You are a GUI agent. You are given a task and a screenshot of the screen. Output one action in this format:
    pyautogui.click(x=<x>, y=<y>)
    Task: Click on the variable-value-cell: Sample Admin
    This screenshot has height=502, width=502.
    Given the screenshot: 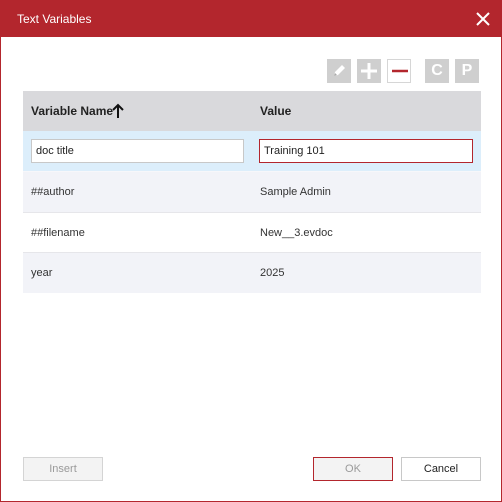 What is the action you would take?
    pyautogui.click(x=295, y=192)
    